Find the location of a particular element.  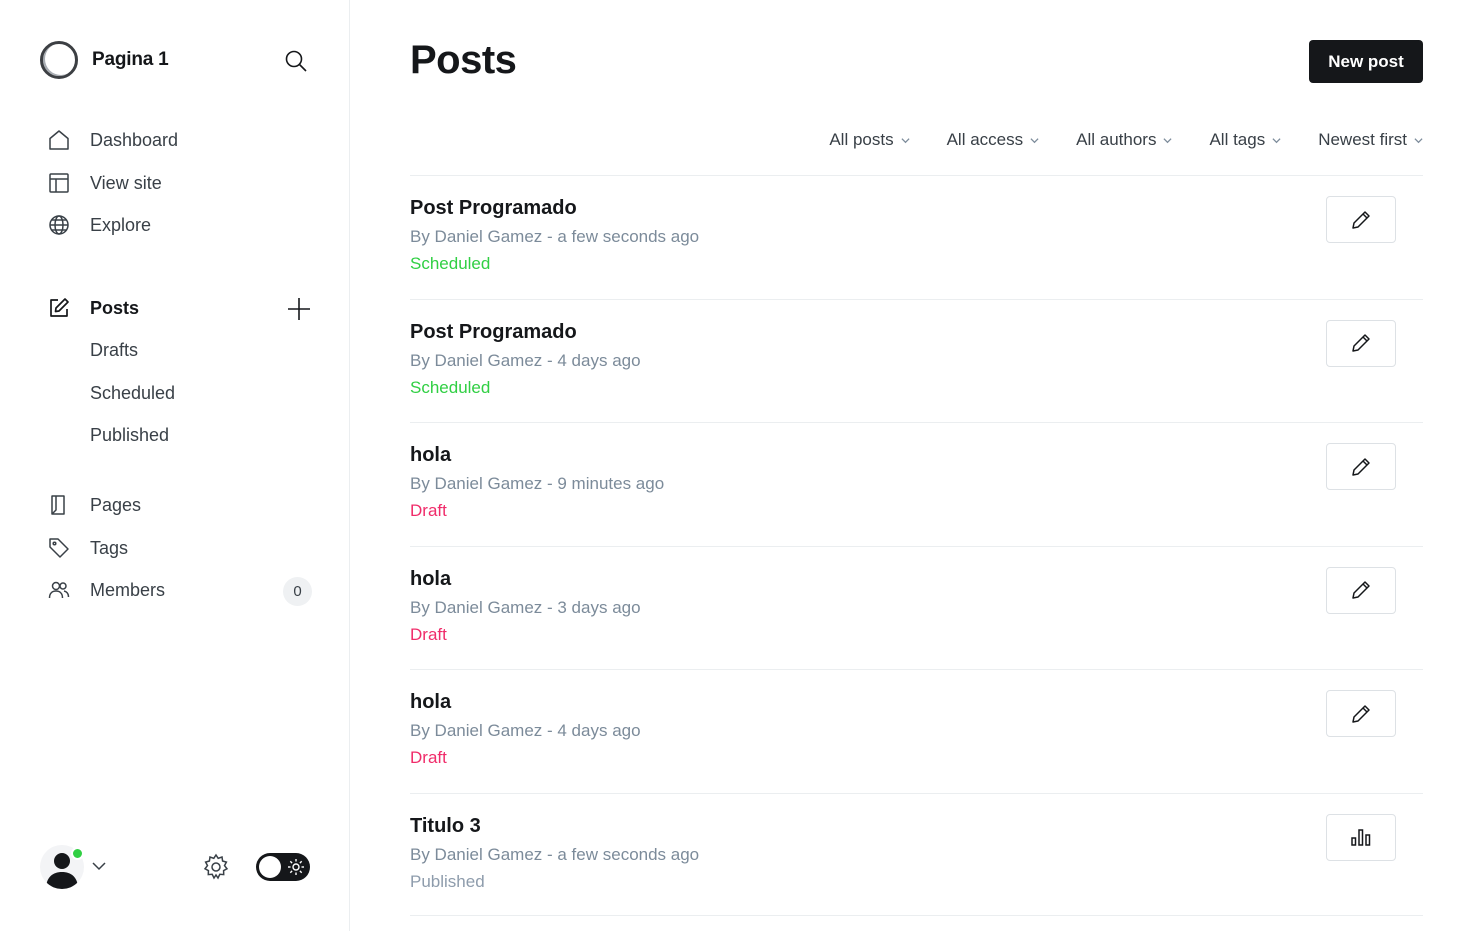

edit-post-icon is located at coordinates (58, 308).